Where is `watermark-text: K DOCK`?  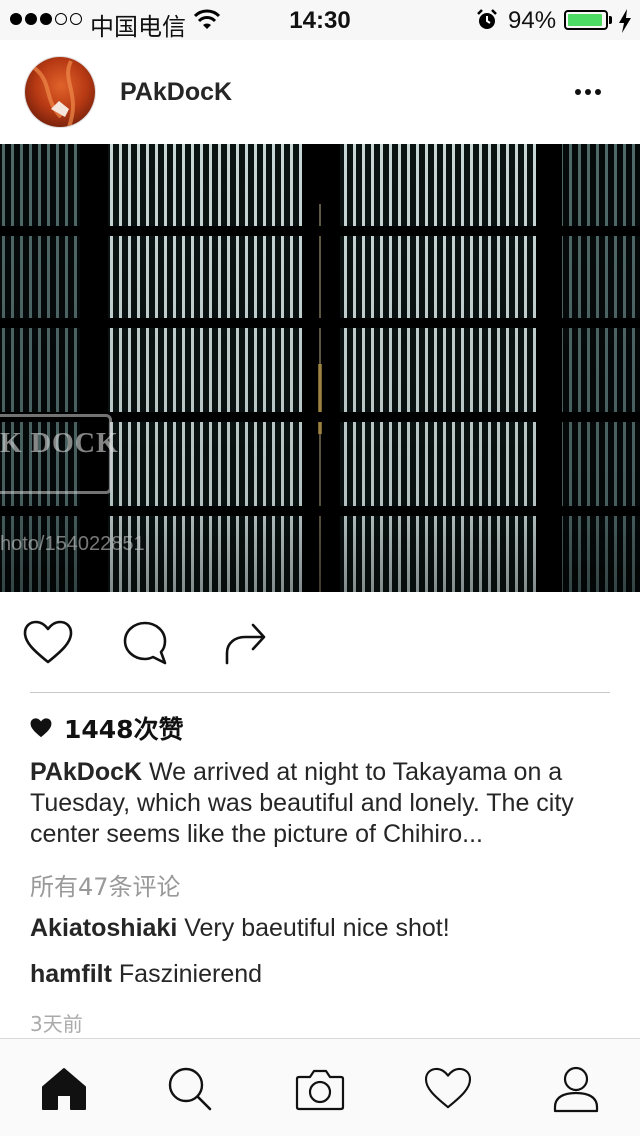
watermark-text: K DOCK is located at coordinates (59, 443).